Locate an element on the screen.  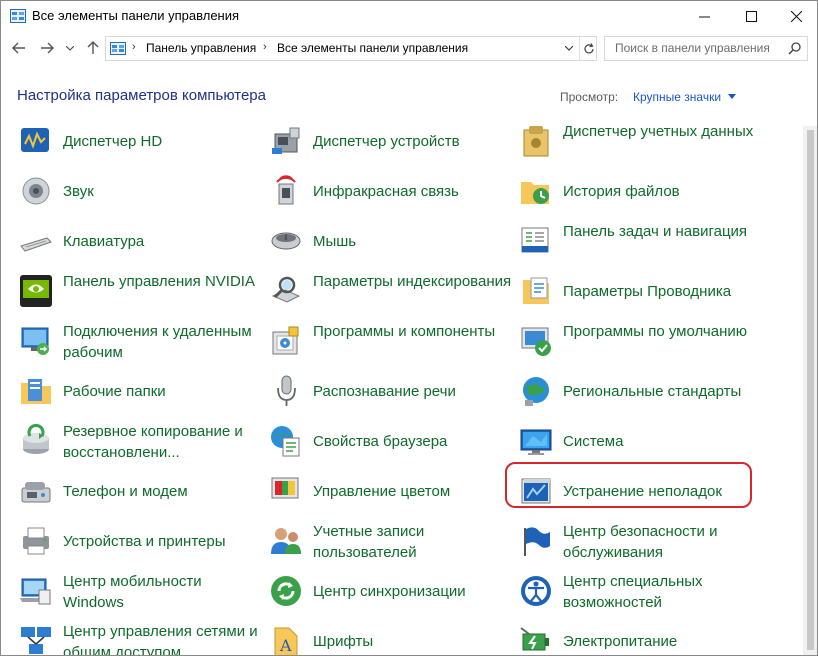
control-panel-item: Диспетчер HD is located at coordinates (139, 145).